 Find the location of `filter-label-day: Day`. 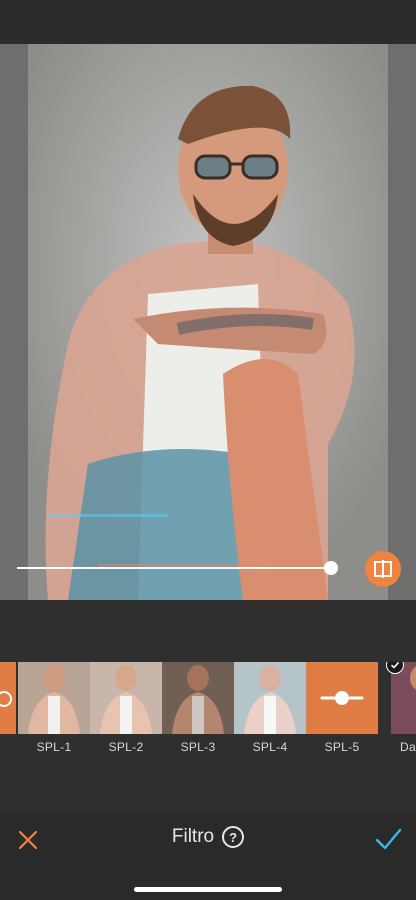

filter-label-day: Day is located at coordinates (408, 746).